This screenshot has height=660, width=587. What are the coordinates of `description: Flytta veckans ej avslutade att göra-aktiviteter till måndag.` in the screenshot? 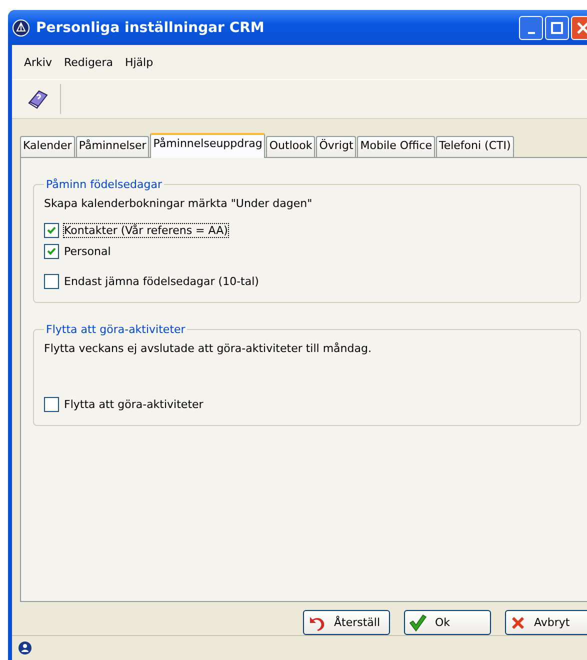 It's located at (208, 348).